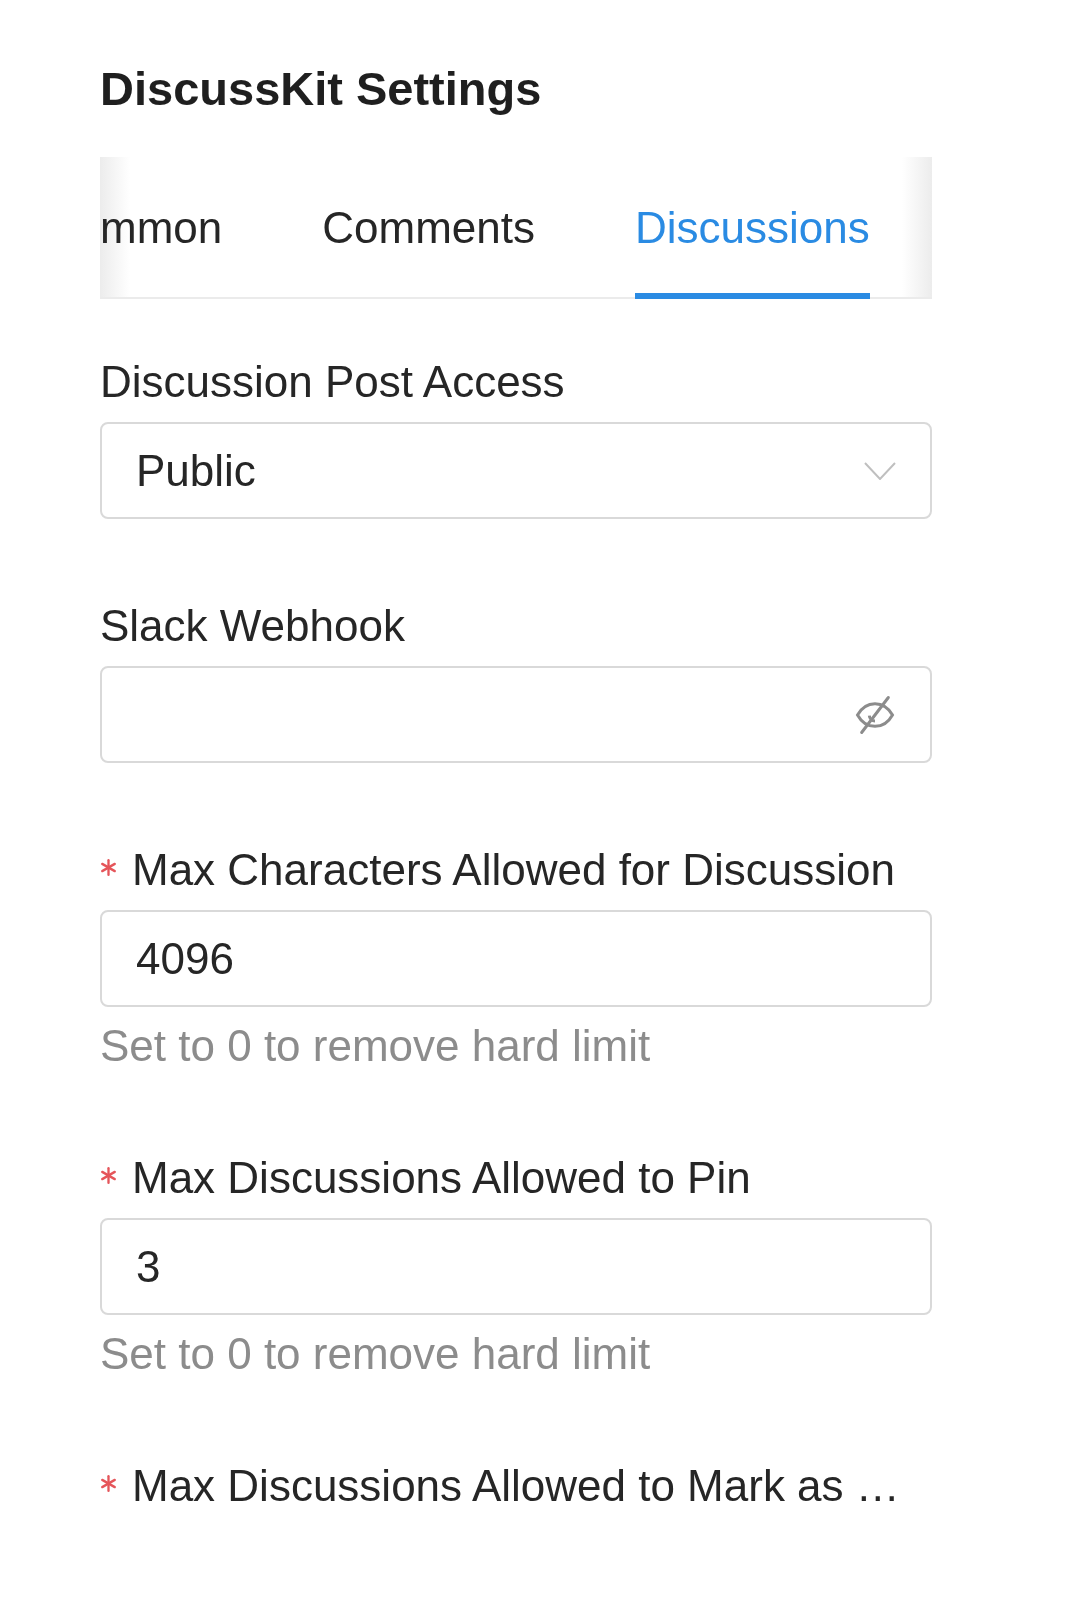  Describe the element at coordinates (441, 1178) in the screenshot. I see `field-label: Max Discussions Allowed to Pin` at that location.